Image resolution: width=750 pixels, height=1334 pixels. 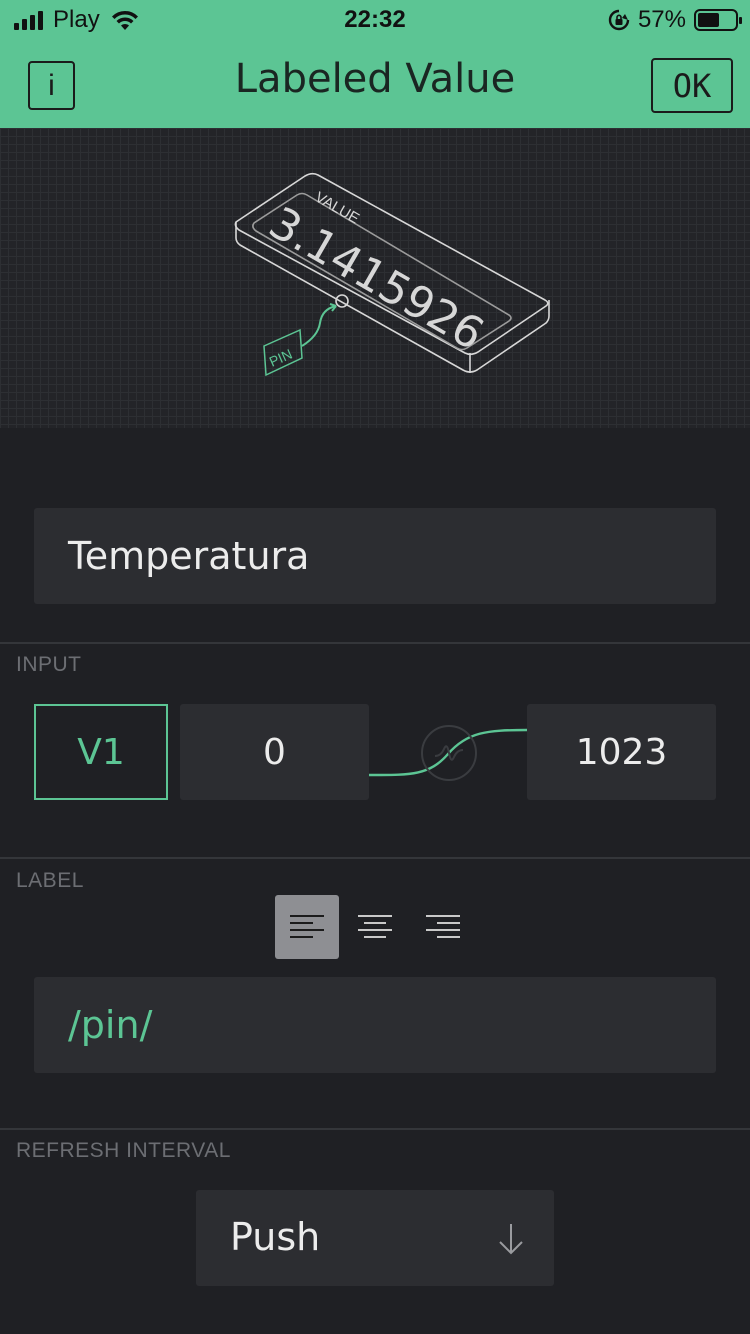 What do you see at coordinates (123, 1150) in the screenshot?
I see `refresh-section-label: REFRESH INTERVAL` at bounding box center [123, 1150].